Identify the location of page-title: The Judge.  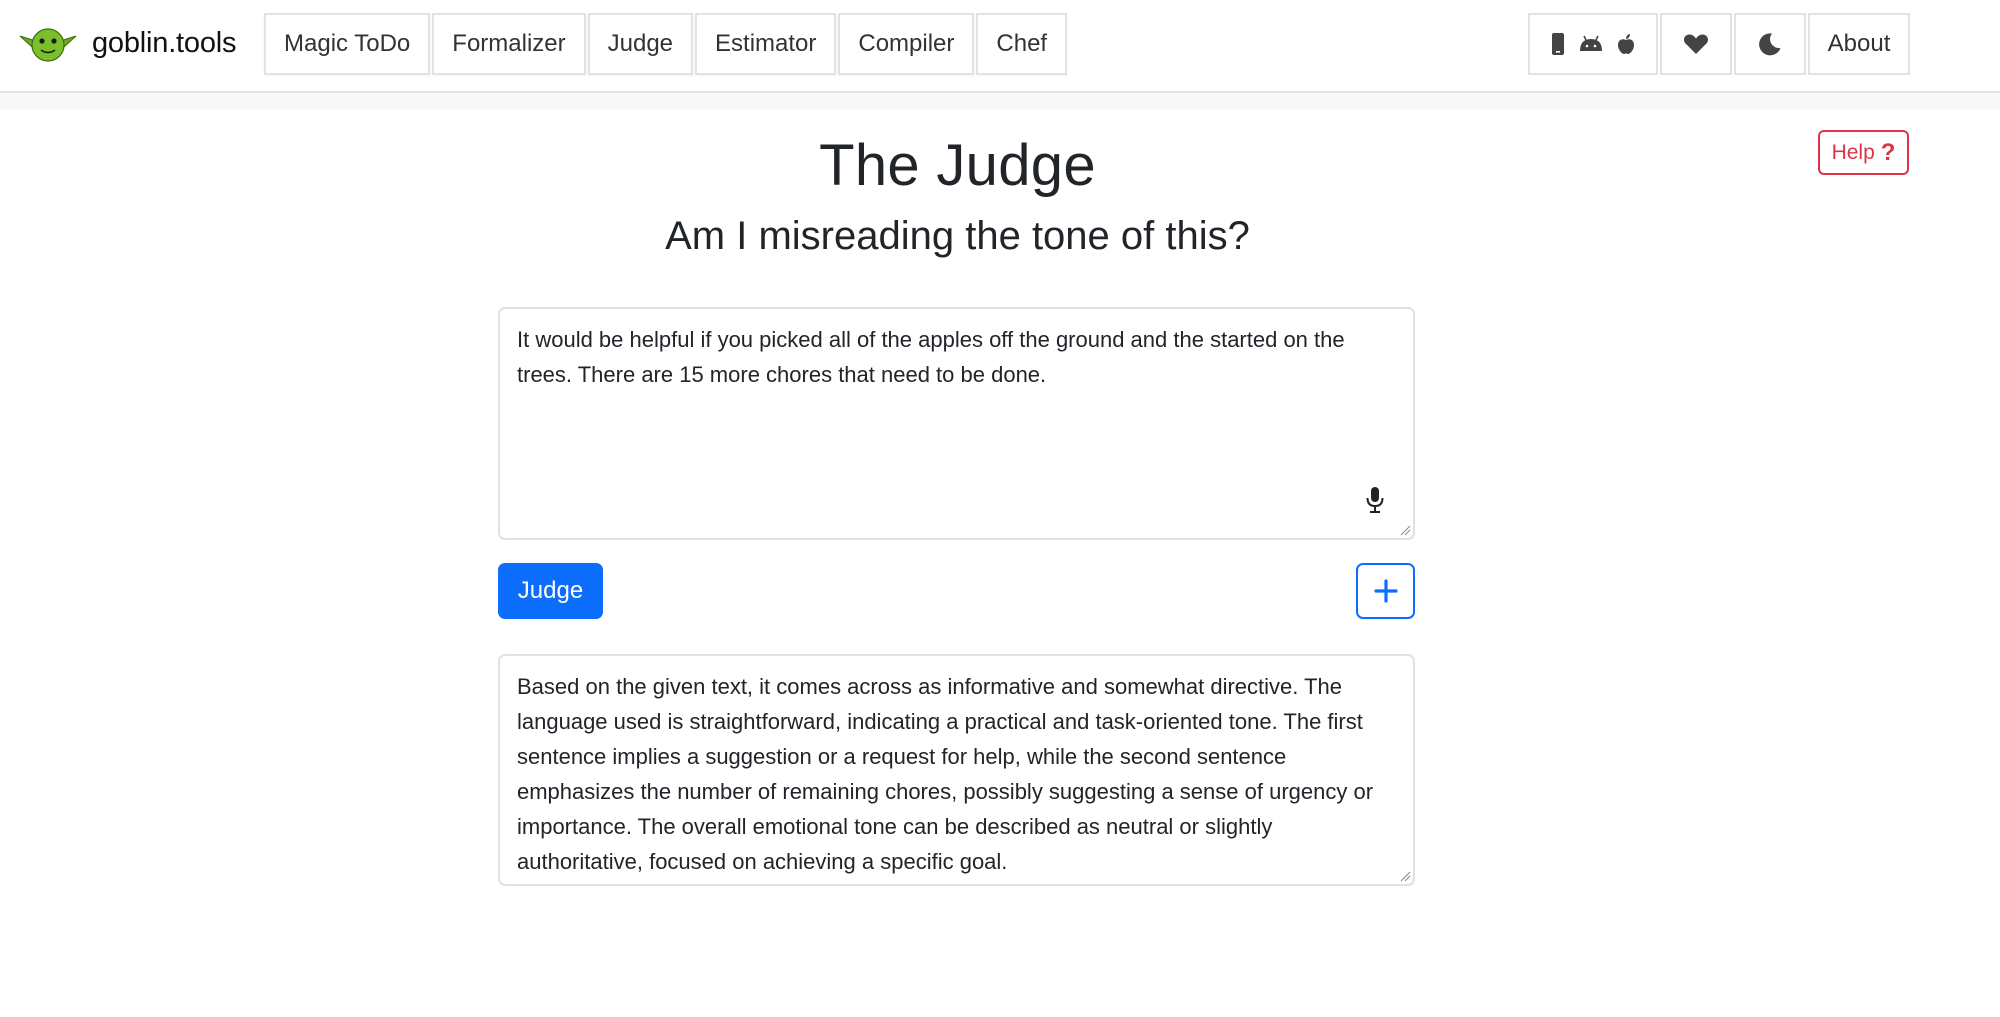
(957, 165).